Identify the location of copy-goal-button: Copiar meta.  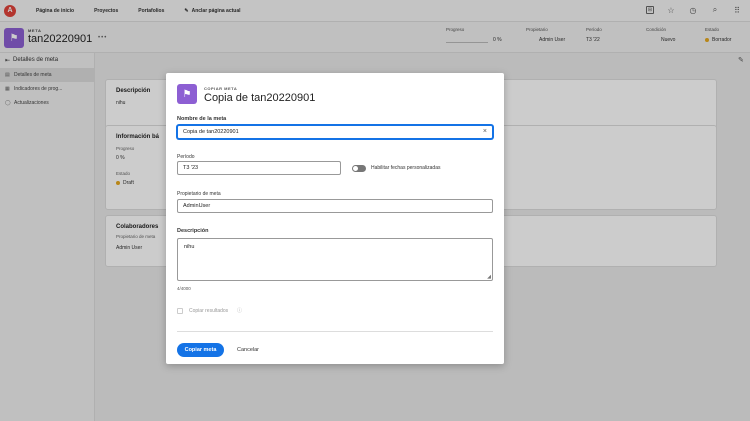
(200, 350).